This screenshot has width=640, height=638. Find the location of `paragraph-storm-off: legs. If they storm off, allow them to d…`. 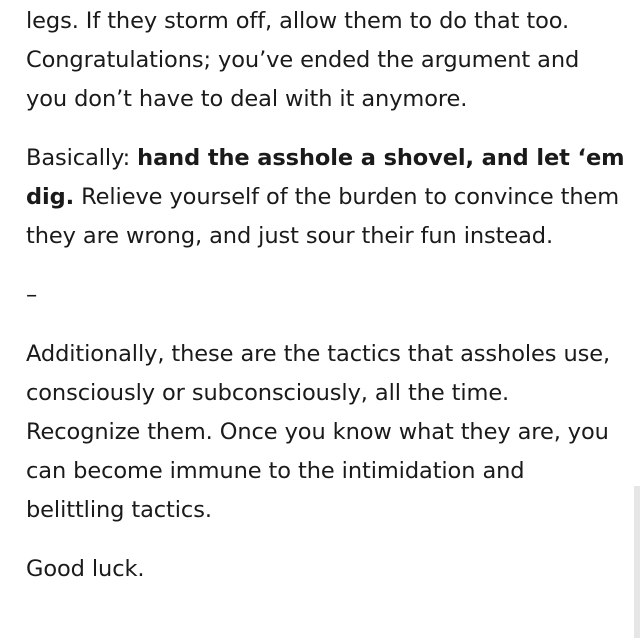

paragraph-storm-off: legs. If they storm off, allow them to d… is located at coordinates (303, 60).